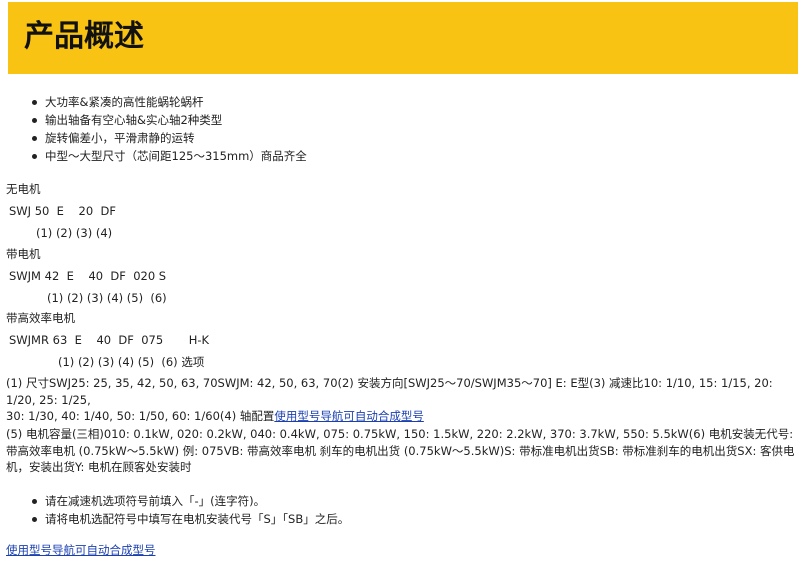 The width and height of the screenshot is (800, 563). What do you see at coordinates (88, 276) in the screenshot?
I see `model-code-with-motor: SWJM 42 E 40 DF 020 S` at bounding box center [88, 276].